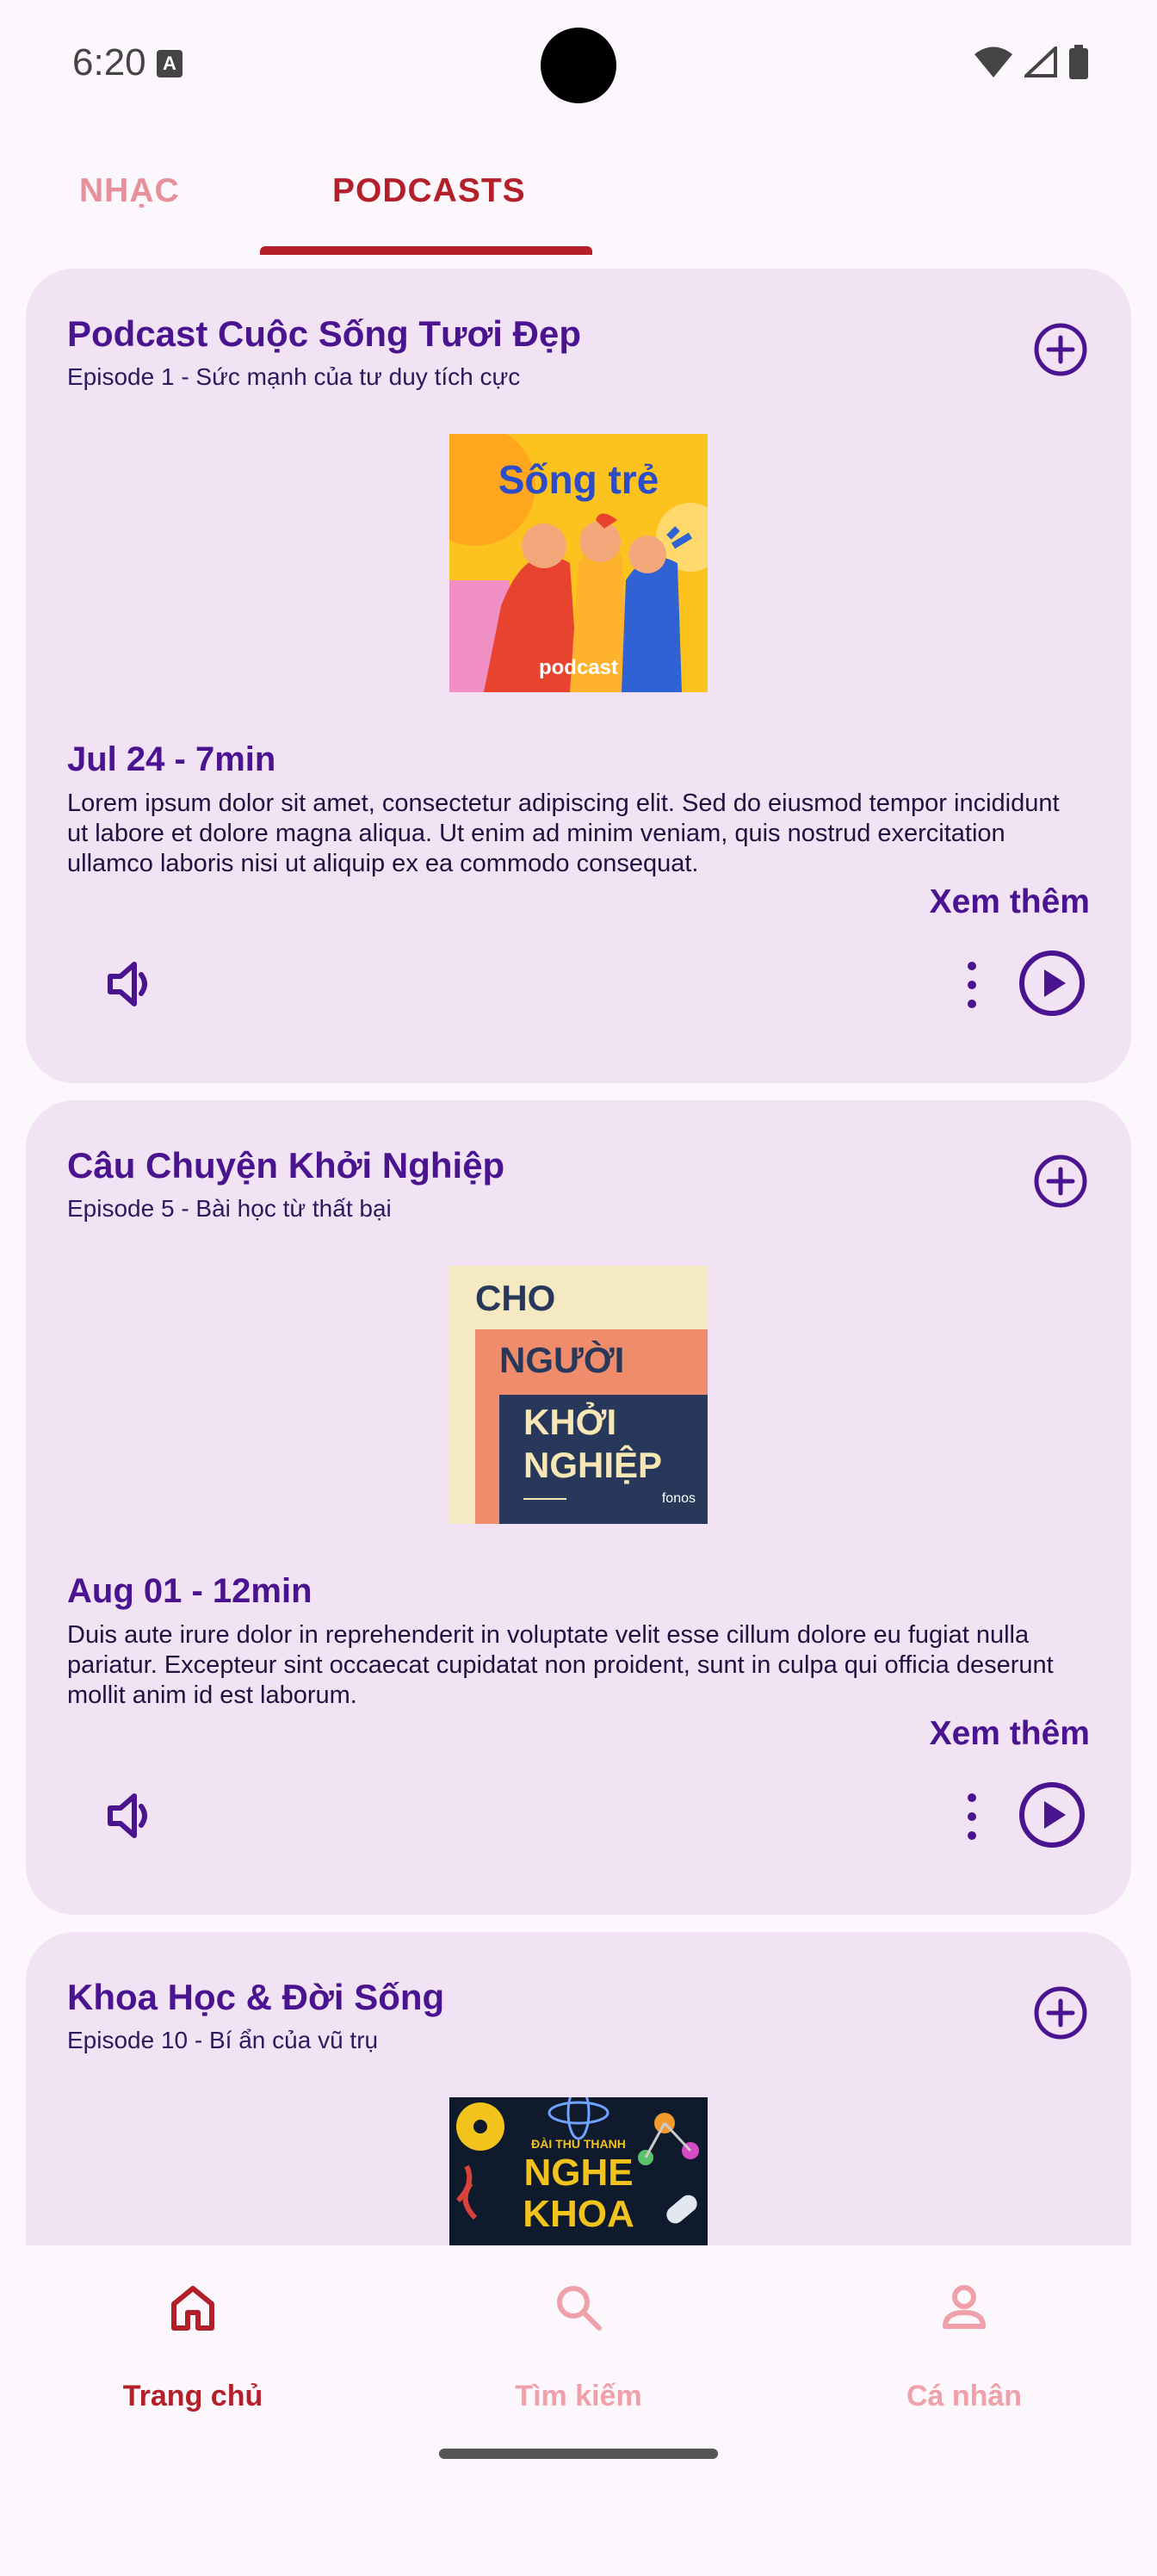 Image resolution: width=1157 pixels, height=2576 pixels. What do you see at coordinates (579, 480) in the screenshot?
I see `cover-title: Sống trẻ` at bounding box center [579, 480].